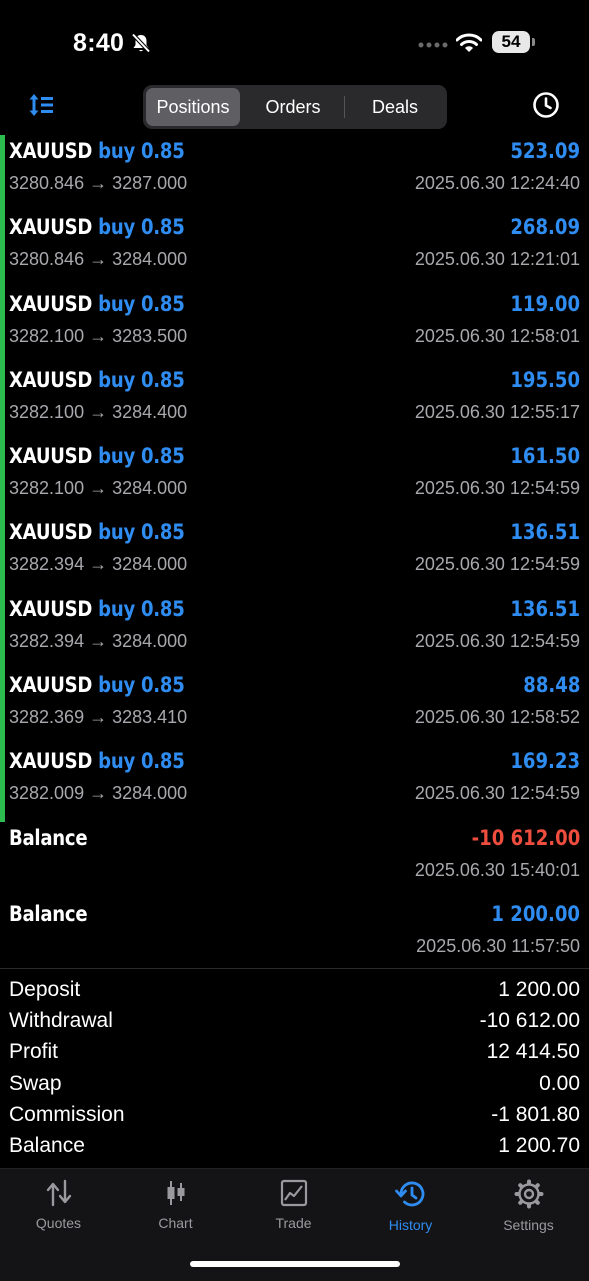  What do you see at coordinates (35, 1083) in the screenshot?
I see `summary-label: Swap` at bounding box center [35, 1083].